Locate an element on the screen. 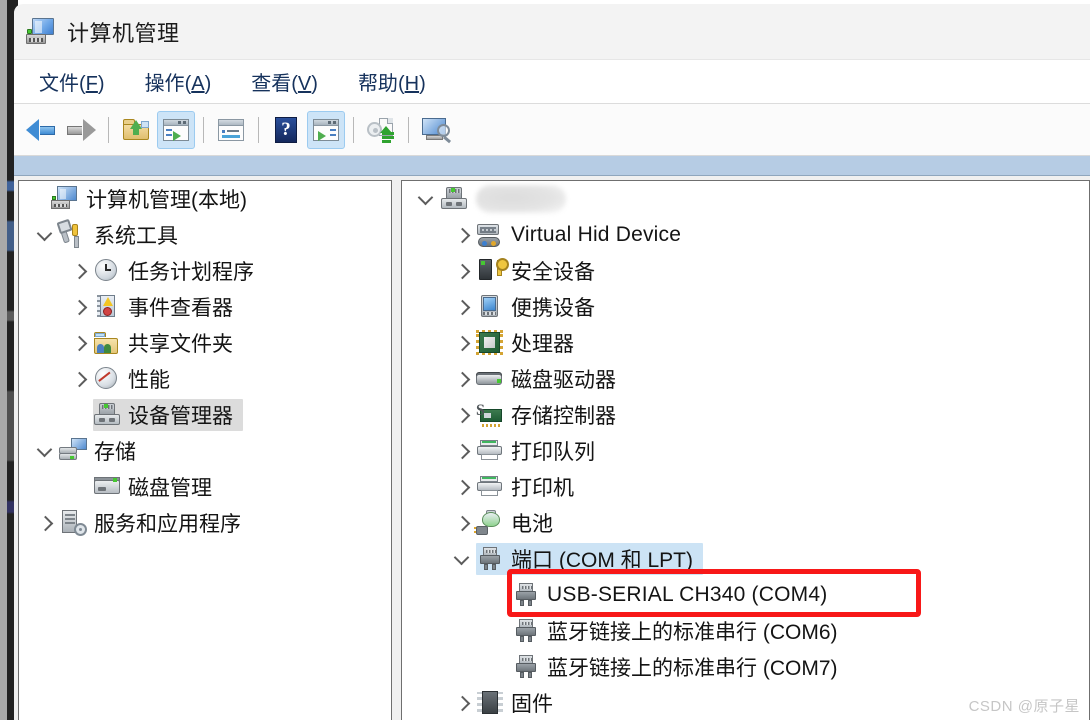 This screenshot has width=1090, height=720. tree-item-task-scheduler: 任务计划程序 is located at coordinates (205, 271).